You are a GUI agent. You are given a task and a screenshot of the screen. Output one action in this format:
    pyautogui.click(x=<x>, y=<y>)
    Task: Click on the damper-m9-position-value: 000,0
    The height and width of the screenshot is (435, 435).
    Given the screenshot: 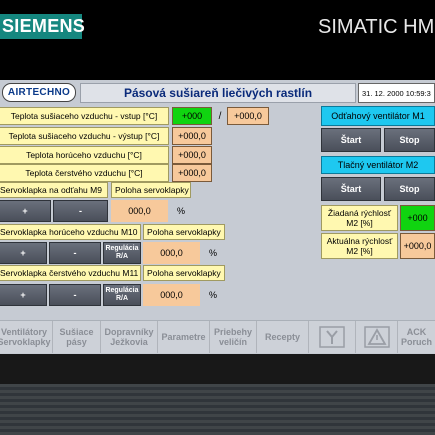 What is the action you would take?
    pyautogui.click(x=139, y=211)
    